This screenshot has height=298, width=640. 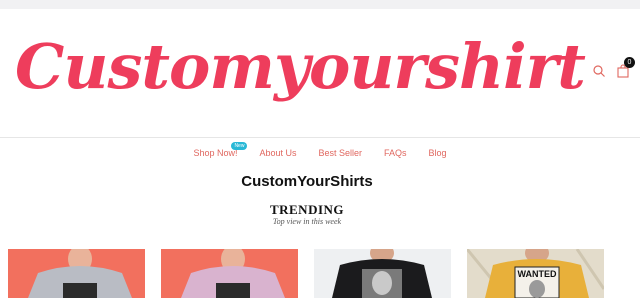 What do you see at coordinates (341, 153) in the screenshot?
I see `nav-item-best-seller: Best Seller` at bounding box center [341, 153].